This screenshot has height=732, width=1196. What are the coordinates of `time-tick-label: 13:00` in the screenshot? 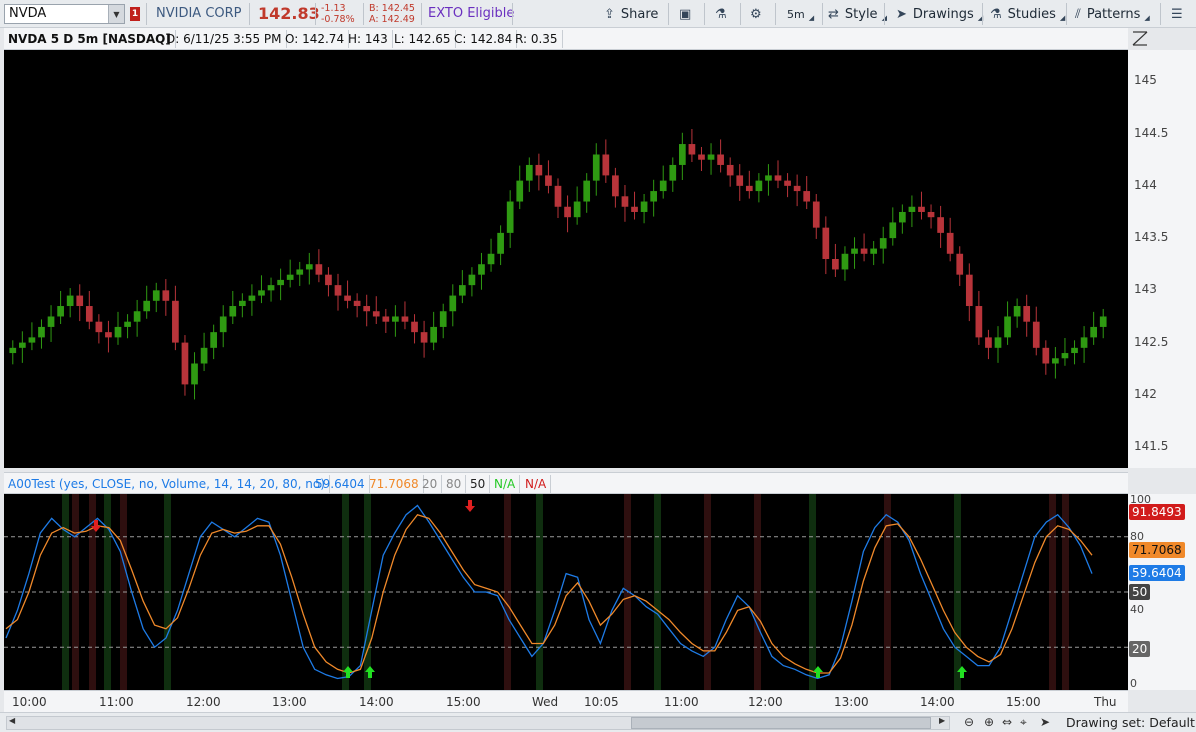 It's located at (289, 702).